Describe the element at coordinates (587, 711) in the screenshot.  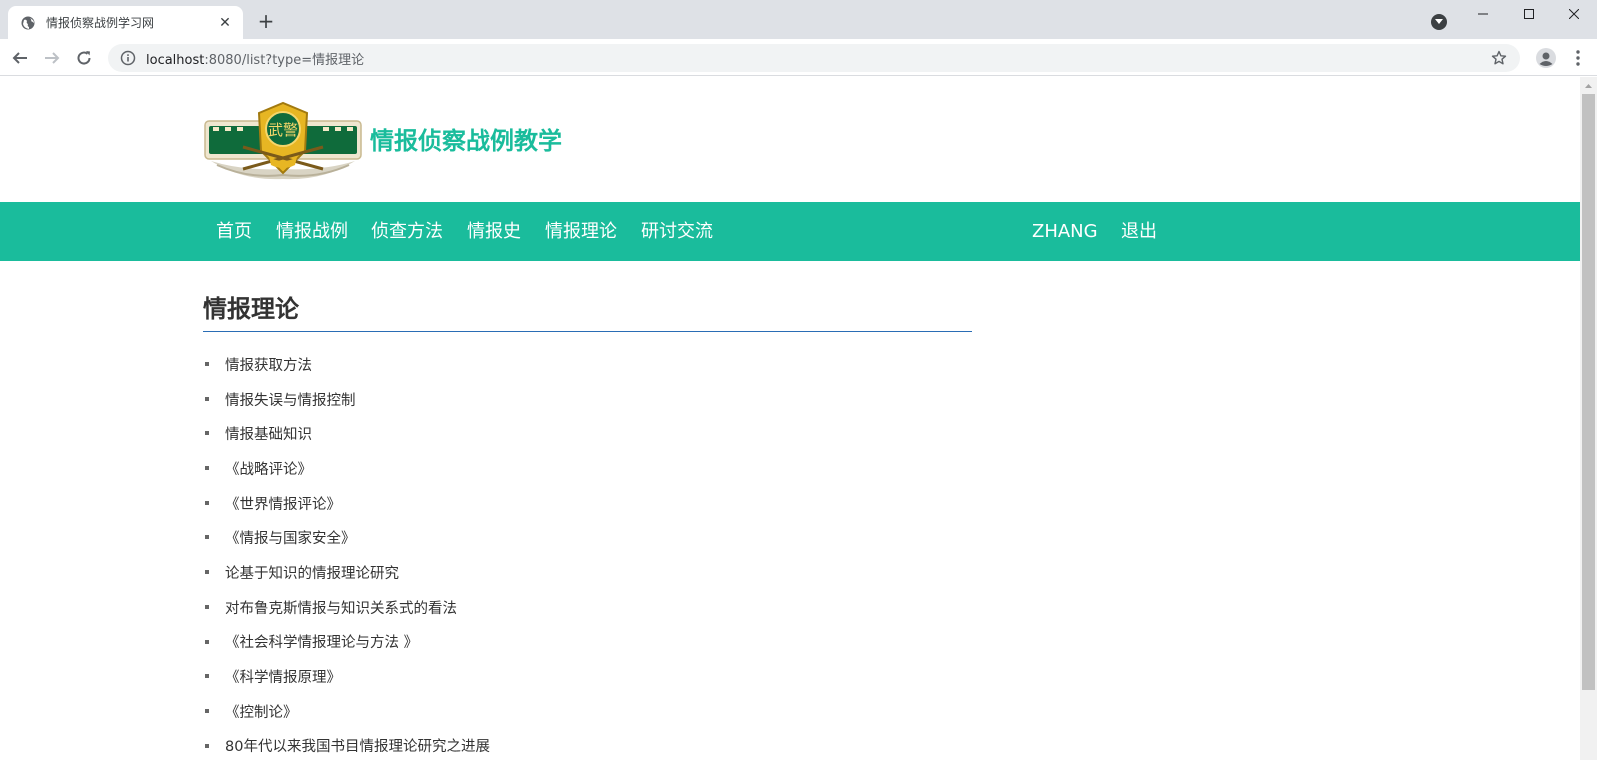
I see `list-item: 《控制论》` at that location.